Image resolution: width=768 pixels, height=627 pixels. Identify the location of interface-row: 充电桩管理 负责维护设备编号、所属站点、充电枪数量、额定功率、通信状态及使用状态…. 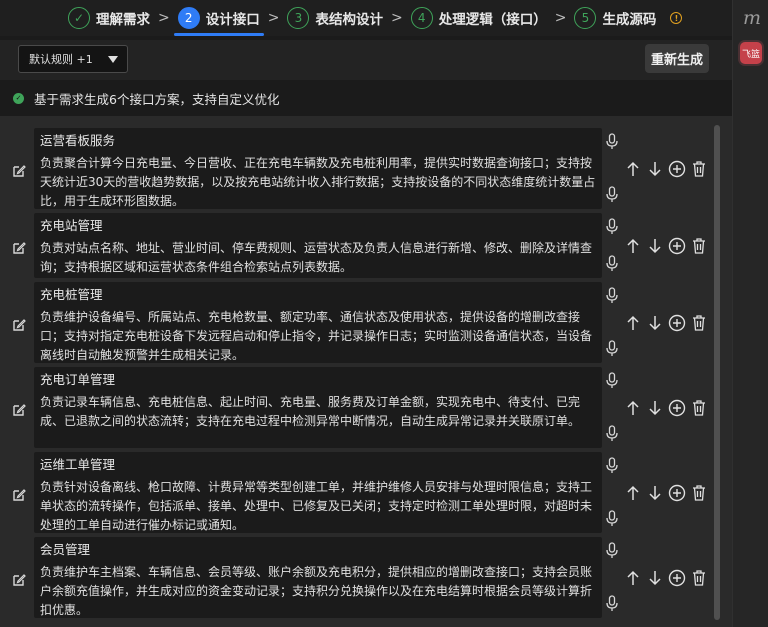
(356, 324).